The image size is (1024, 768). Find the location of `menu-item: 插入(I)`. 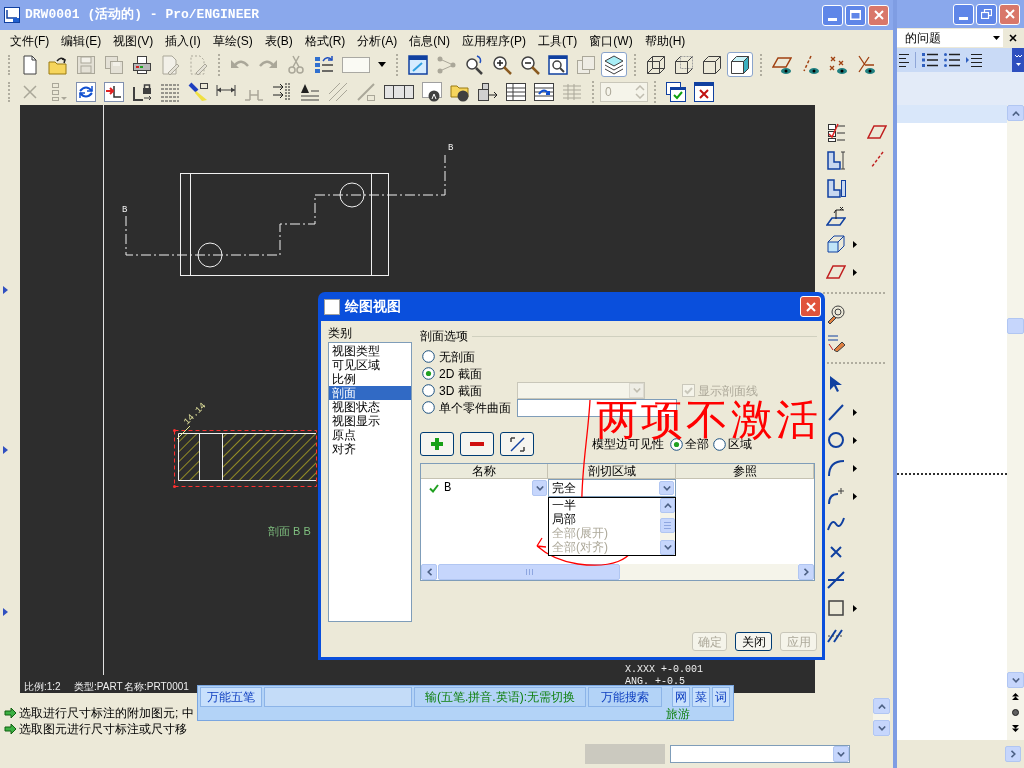

menu-item: 插入(I) is located at coordinates (183, 40).